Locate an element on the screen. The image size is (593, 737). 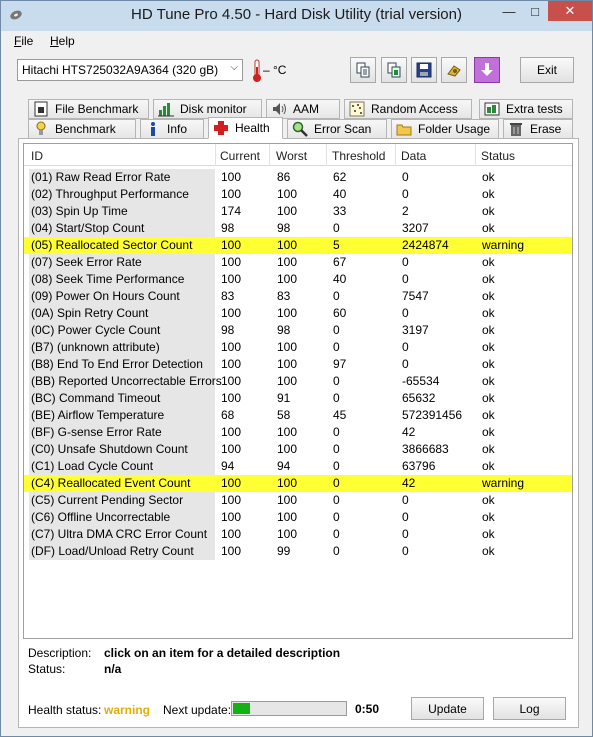
col-header-current: Current is located at coordinates (240, 156).